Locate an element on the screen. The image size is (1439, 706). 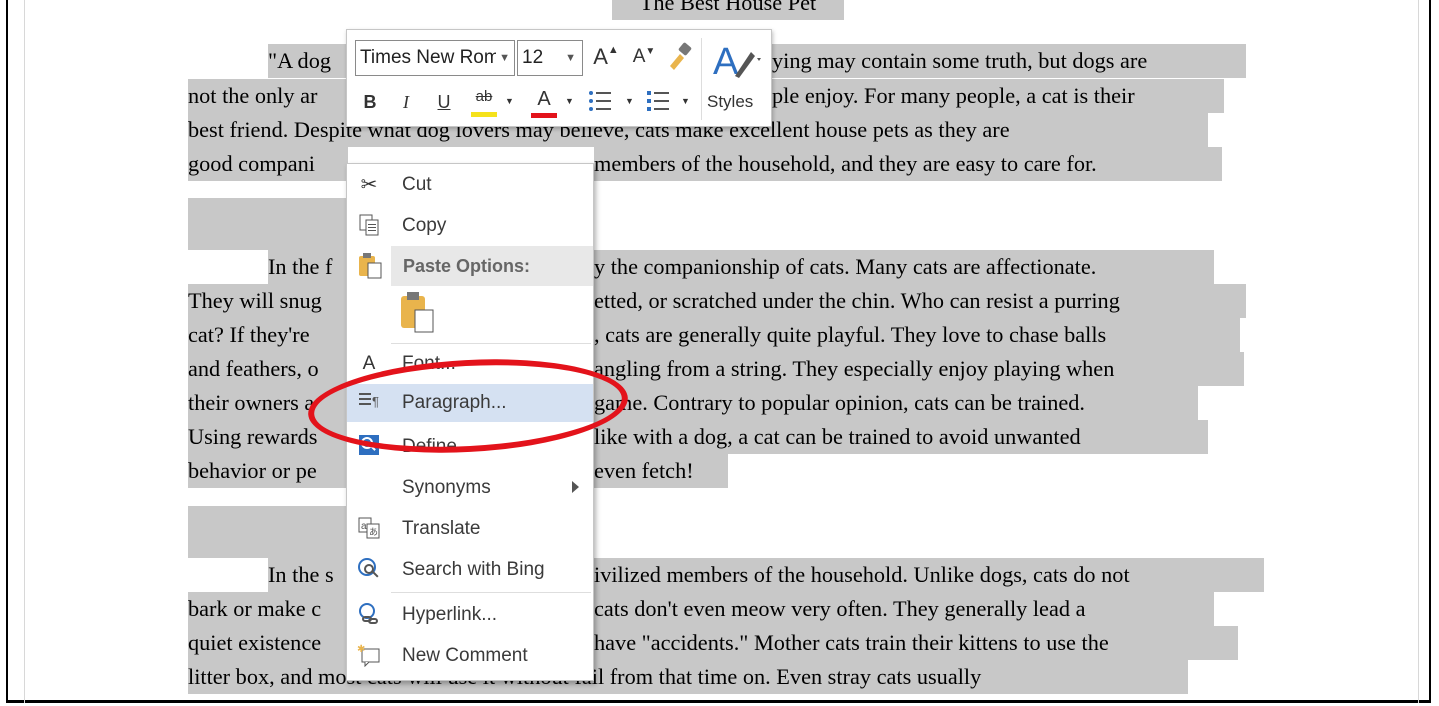
styles-icon: A is located at coordinates (737, 62).